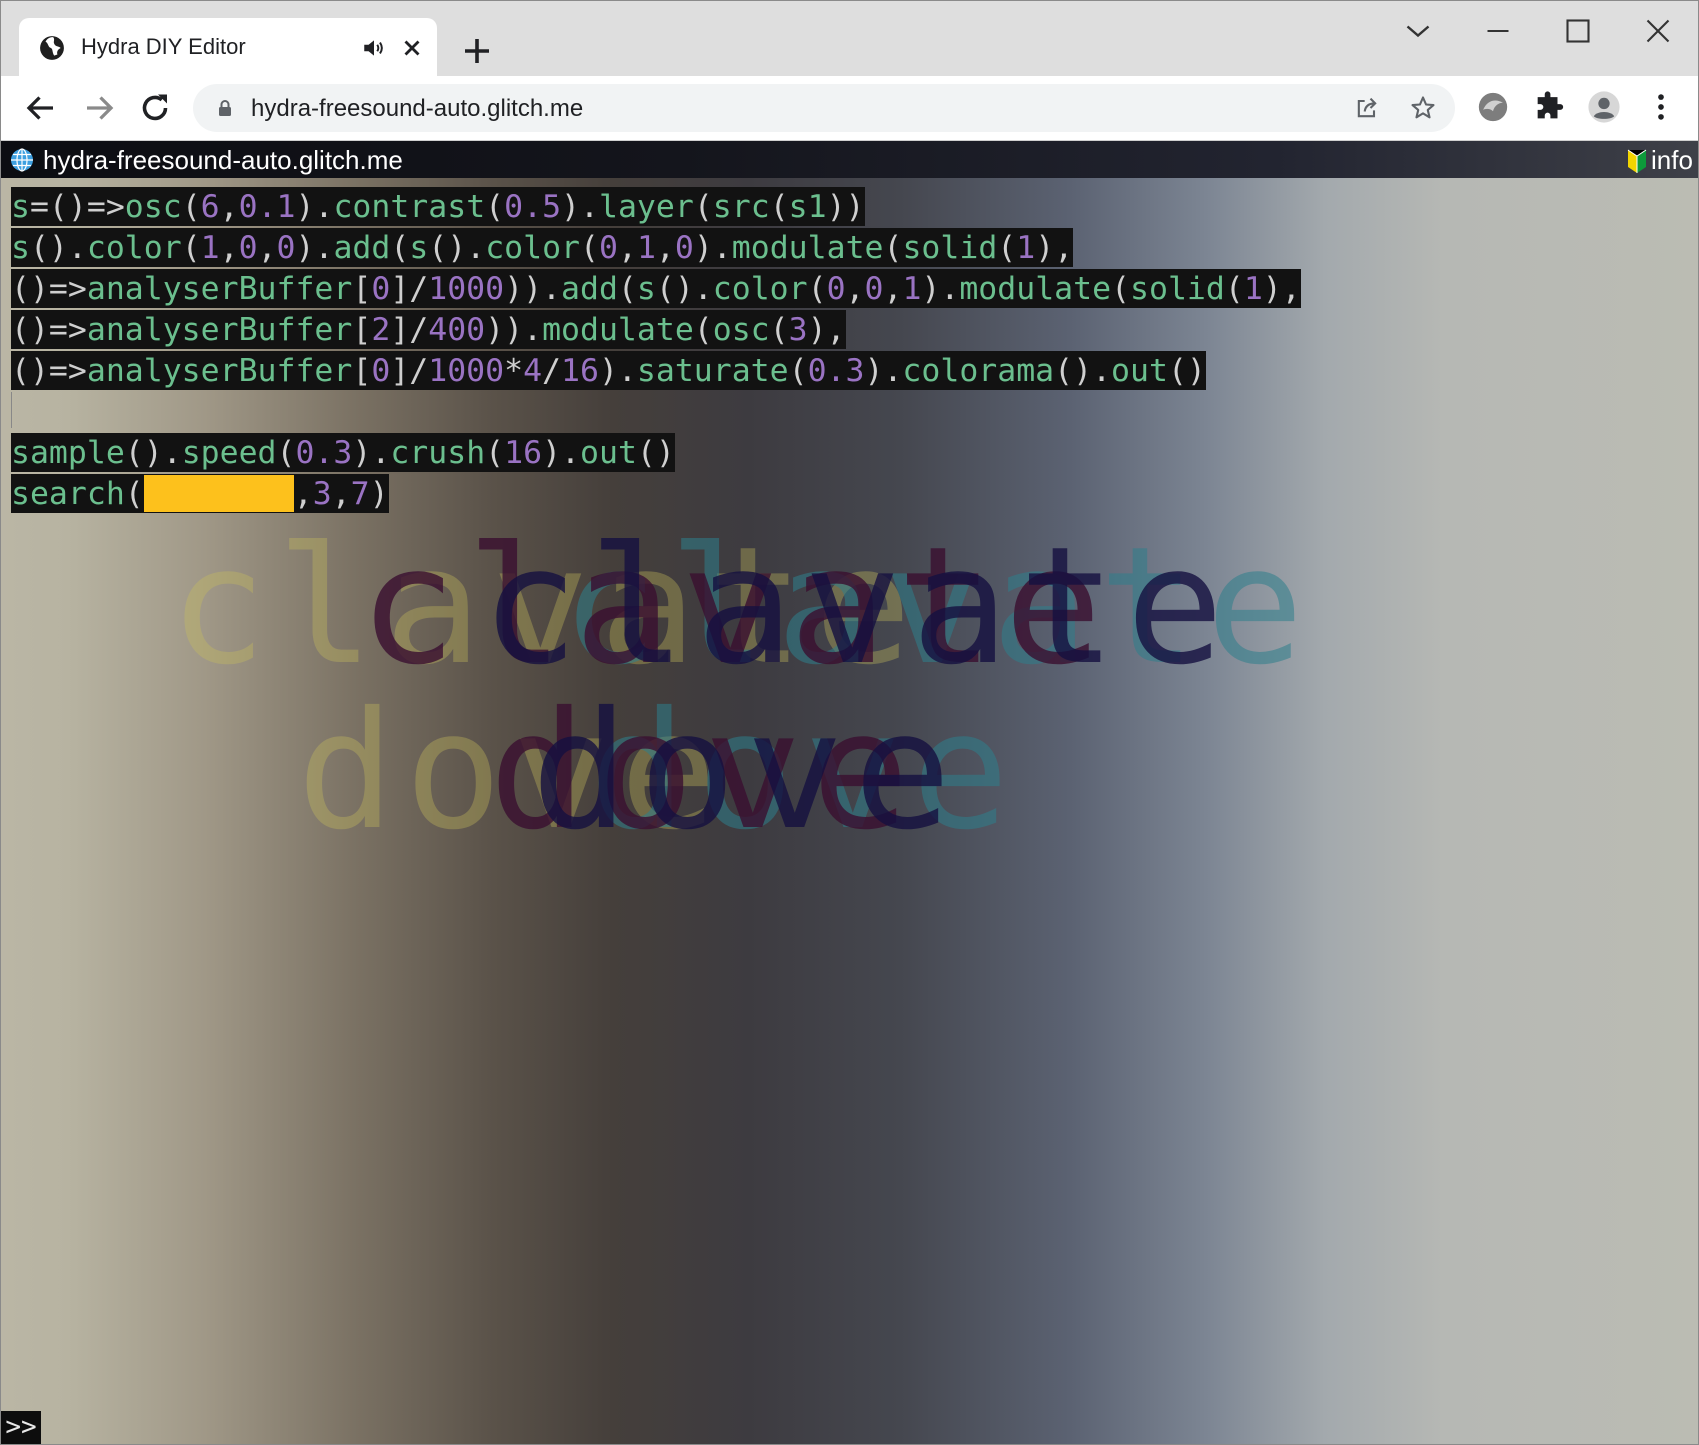 The image size is (1699, 1445). What do you see at coordinates (155, 108) in the screenshot?
I see `reload-icon` at bounding box center [155, 108].